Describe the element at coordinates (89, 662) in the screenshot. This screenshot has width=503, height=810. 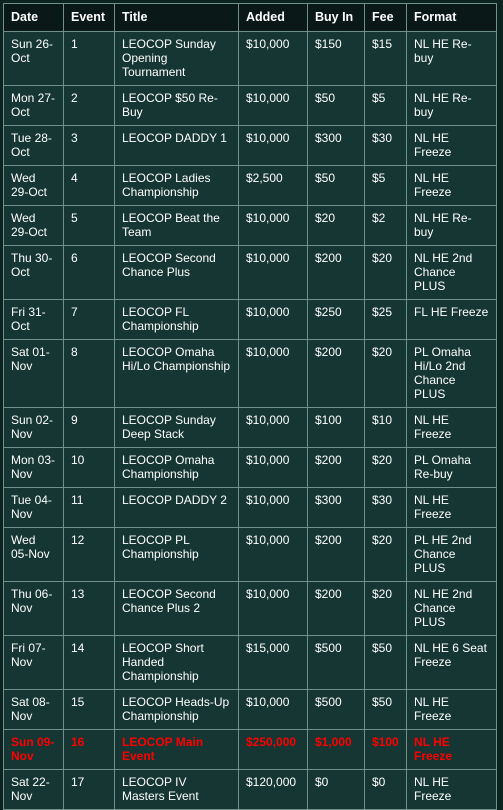
I see `cell-event: 14` at that location.